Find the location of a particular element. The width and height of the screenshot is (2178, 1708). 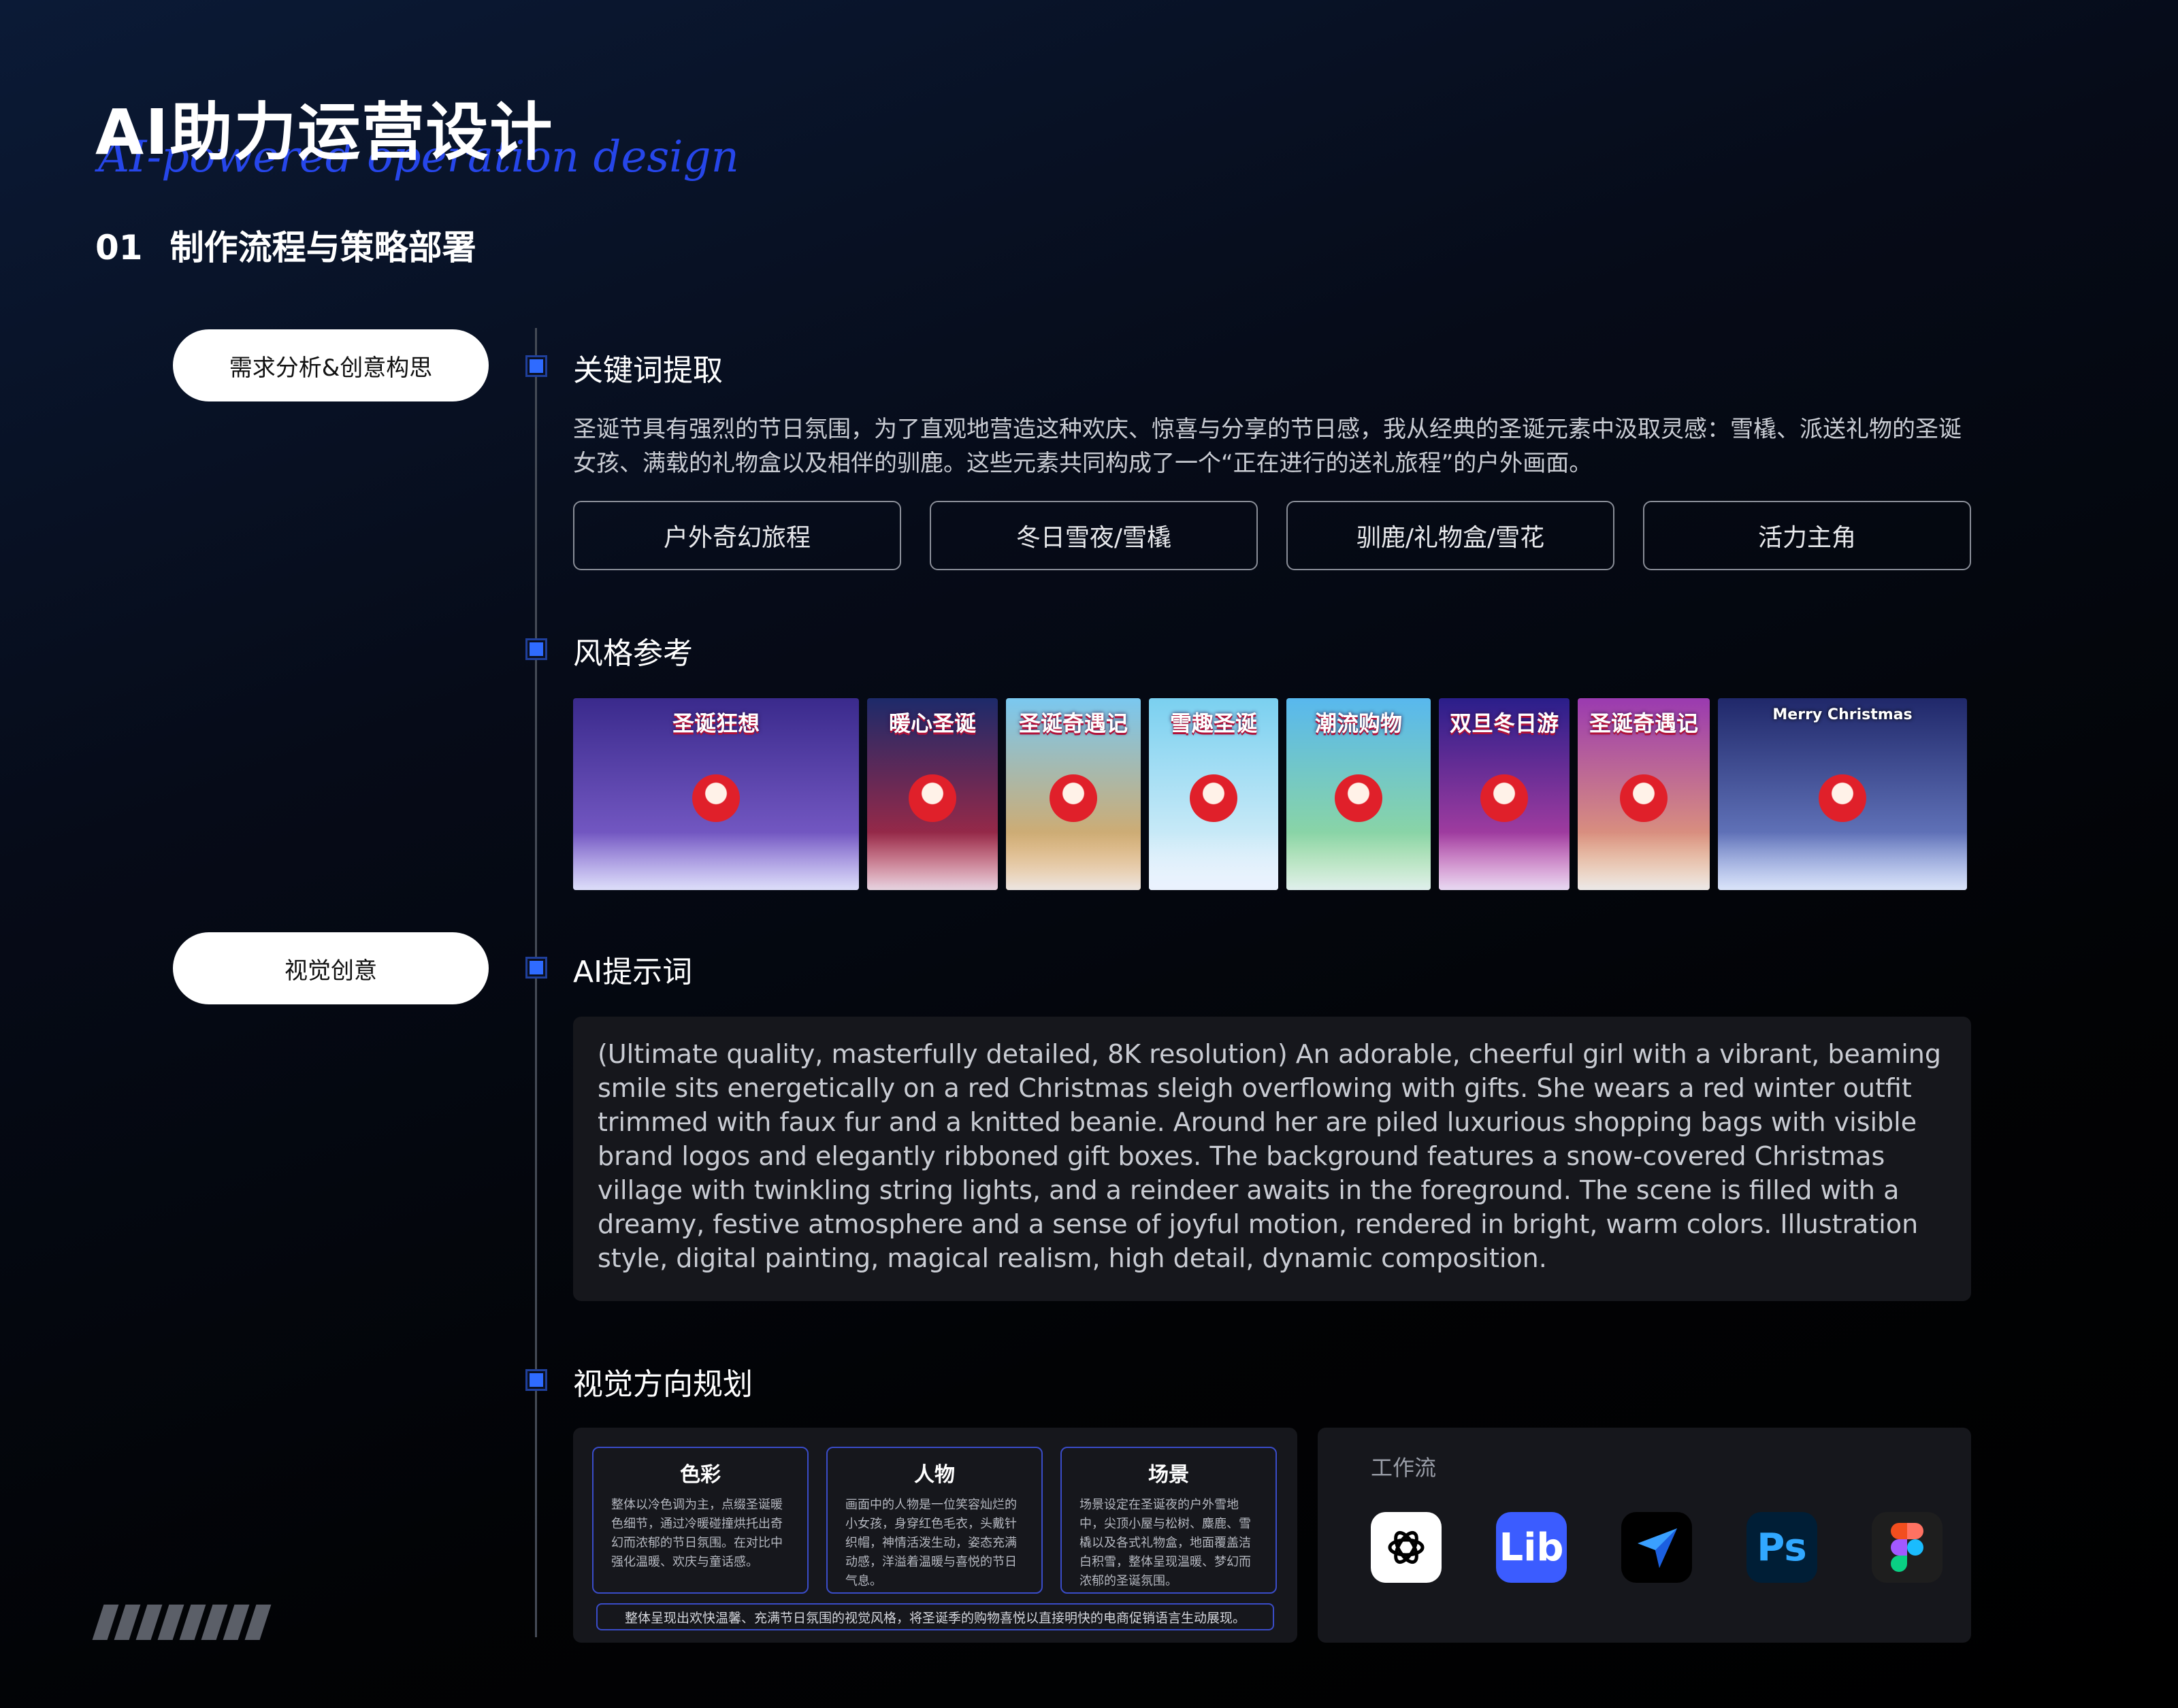

section-title: 01 制作流程与策略部署 is located at coordinates (285, 244).